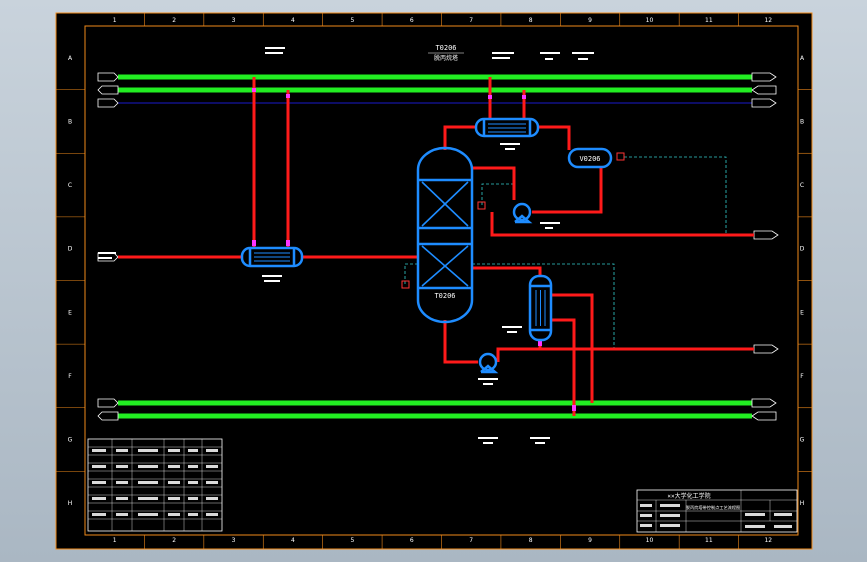  What do you see at coordinates (446, 58) in the screenshot?
I see `column-title-sub: 脱丙烷塔` at bounding box center [446, 58].